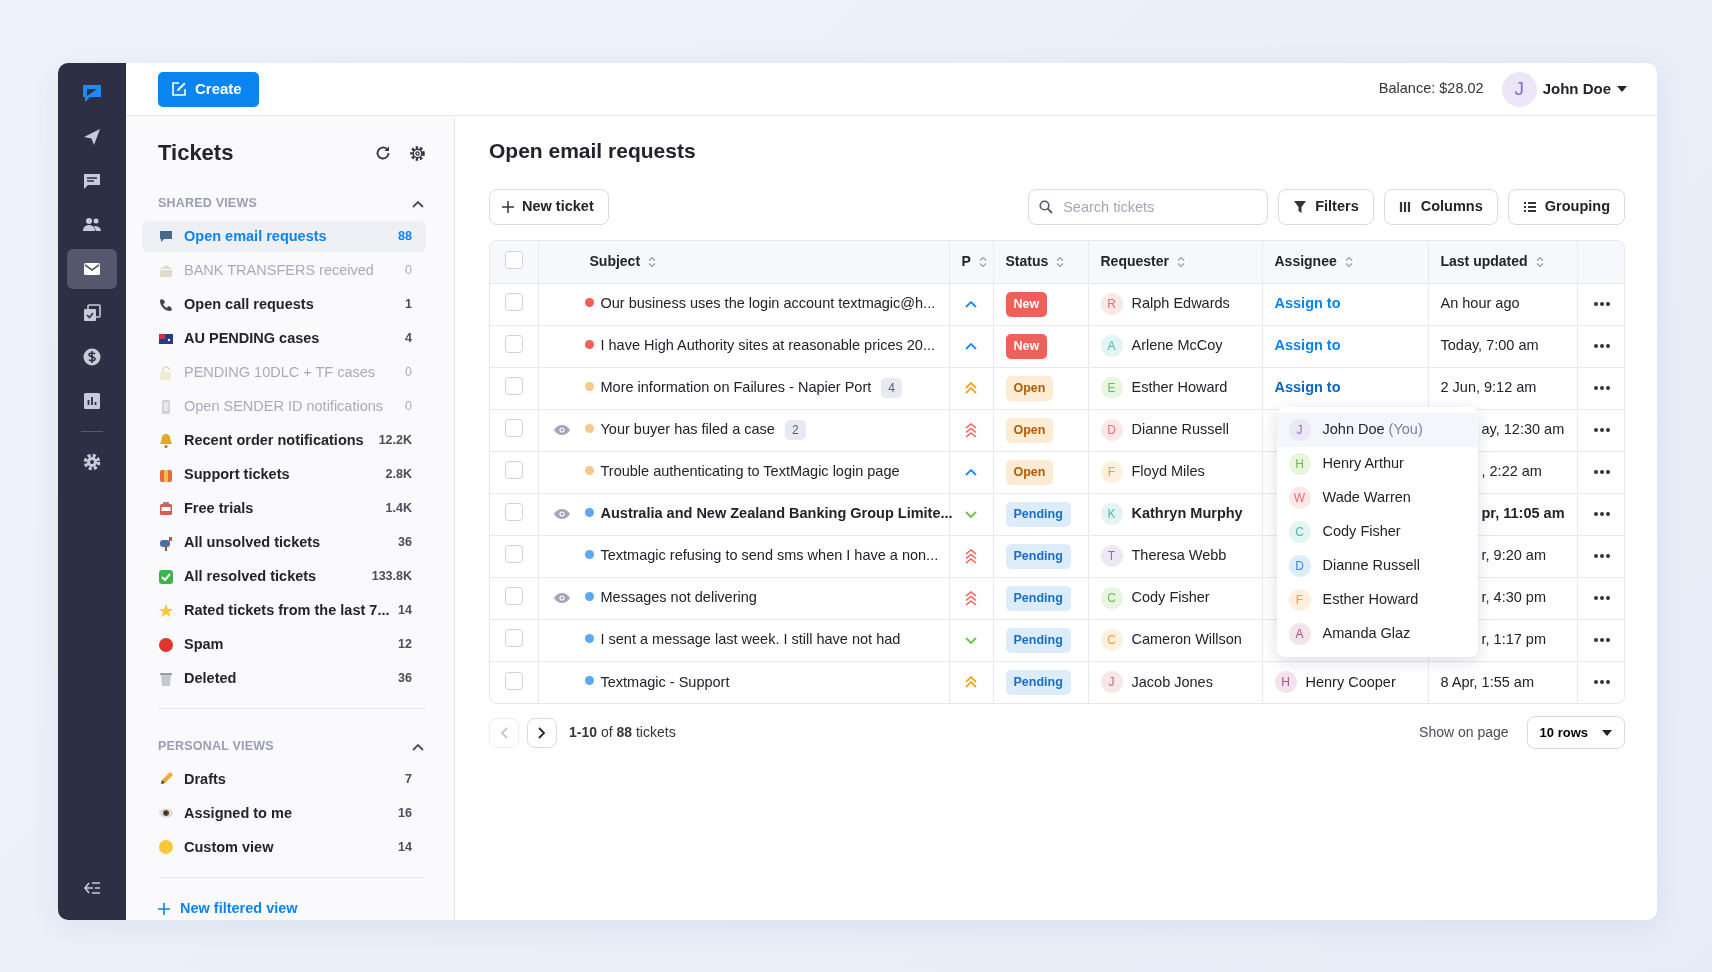  Describe the element at coordinates (622, 733) in the screenshot. I see `page-summary: 1-10 of 88 tickets` at that location.